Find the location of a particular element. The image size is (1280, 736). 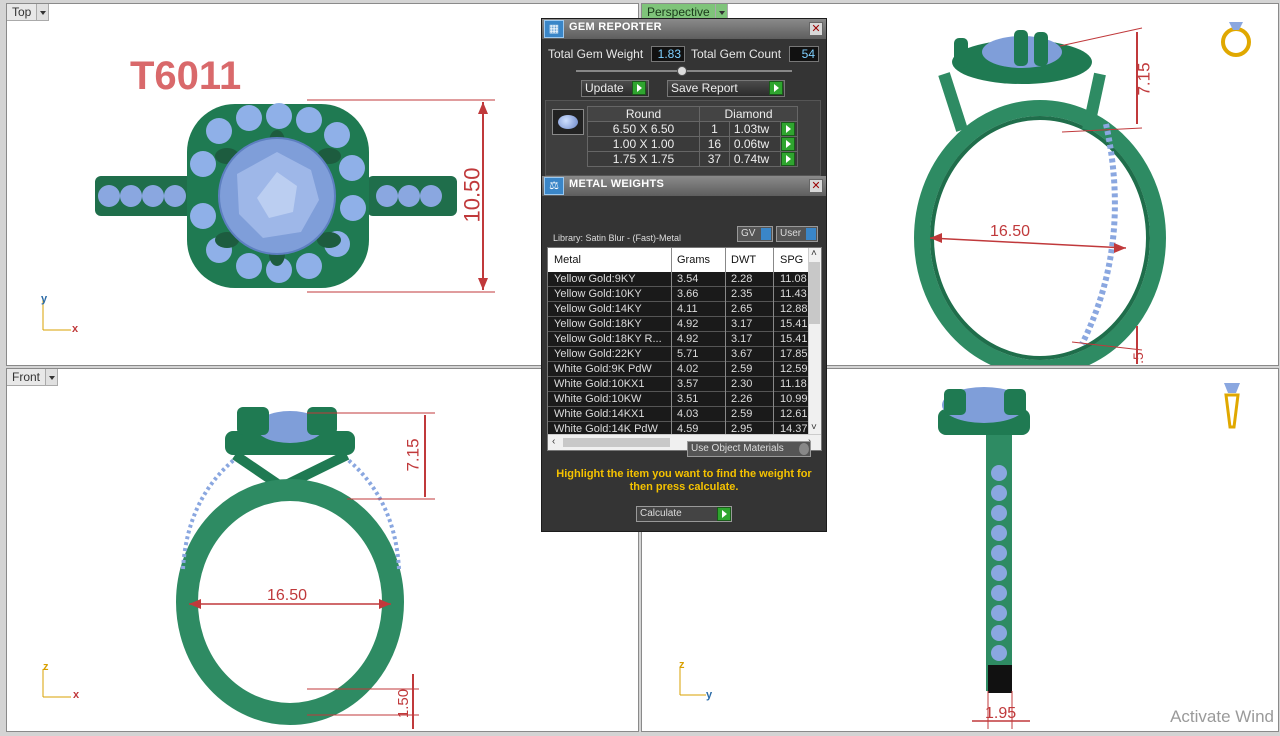

splitter-knob is located at coordinates (682, 71).